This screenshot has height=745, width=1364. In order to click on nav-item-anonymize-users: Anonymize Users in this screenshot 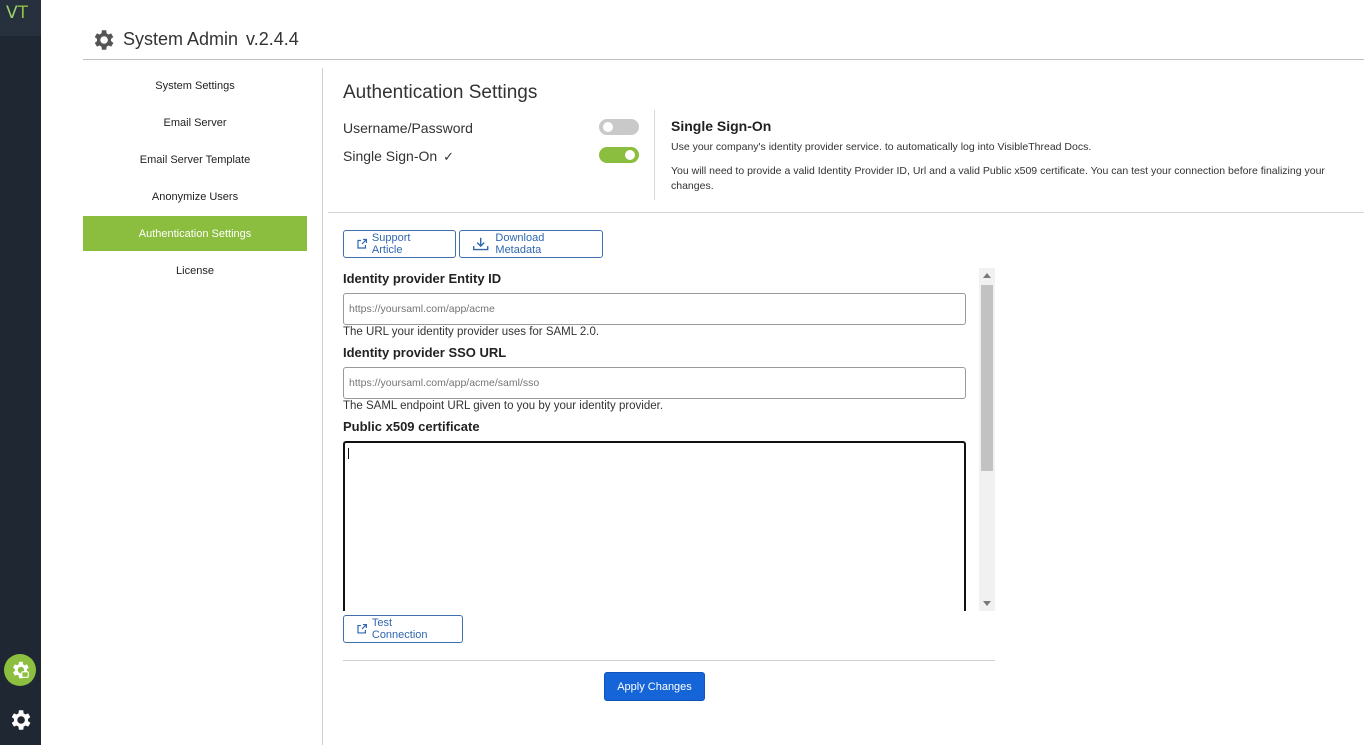, I will do `click(195, 196)`.